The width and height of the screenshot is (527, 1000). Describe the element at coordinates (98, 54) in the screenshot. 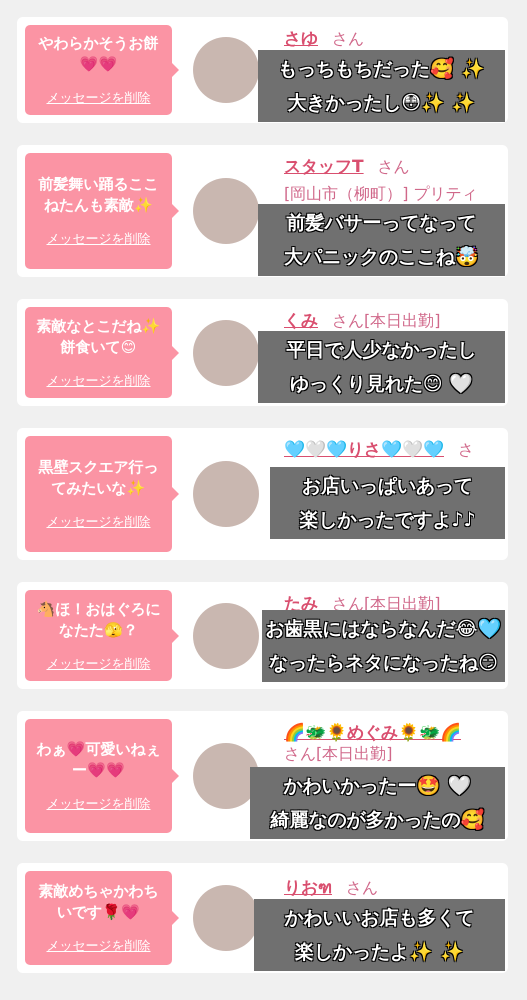

I see `message-text: やわらかそうお餅💗💗` at that location.